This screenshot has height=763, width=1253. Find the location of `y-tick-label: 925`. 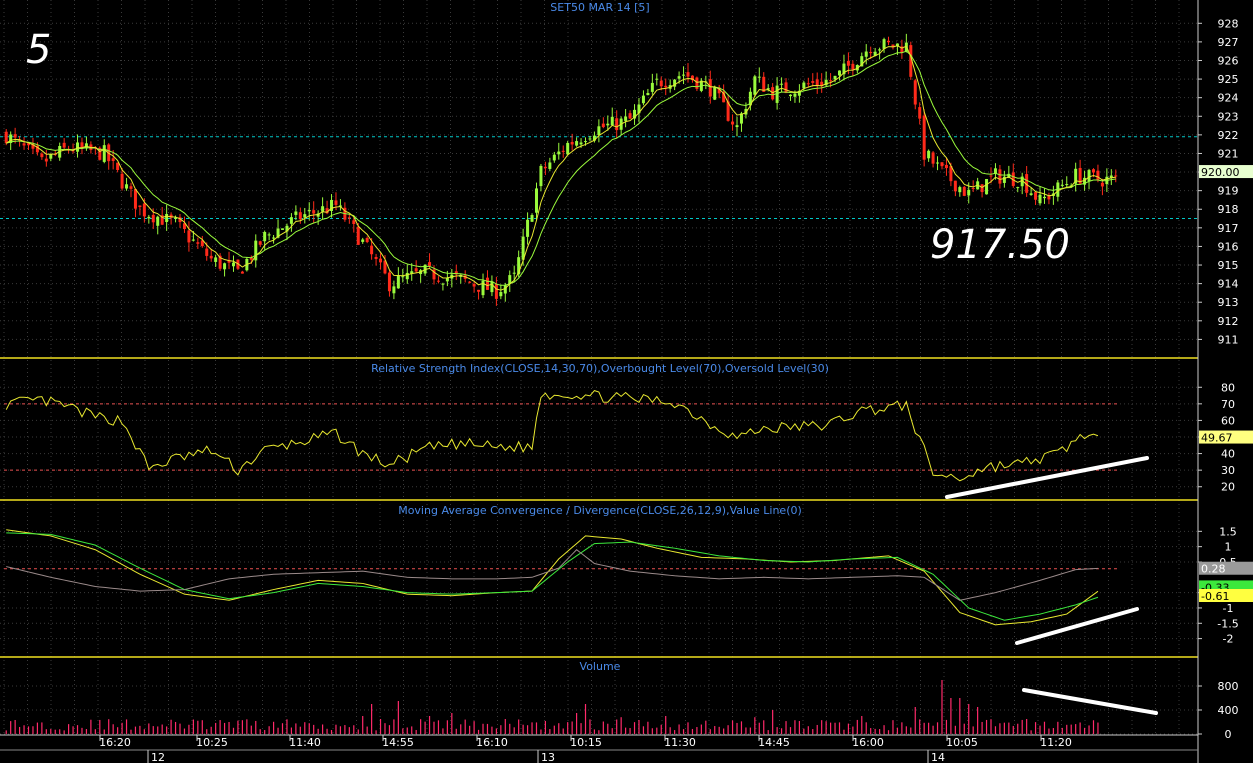

y-tick-label: 925 is located at coordinates (1228, 79).